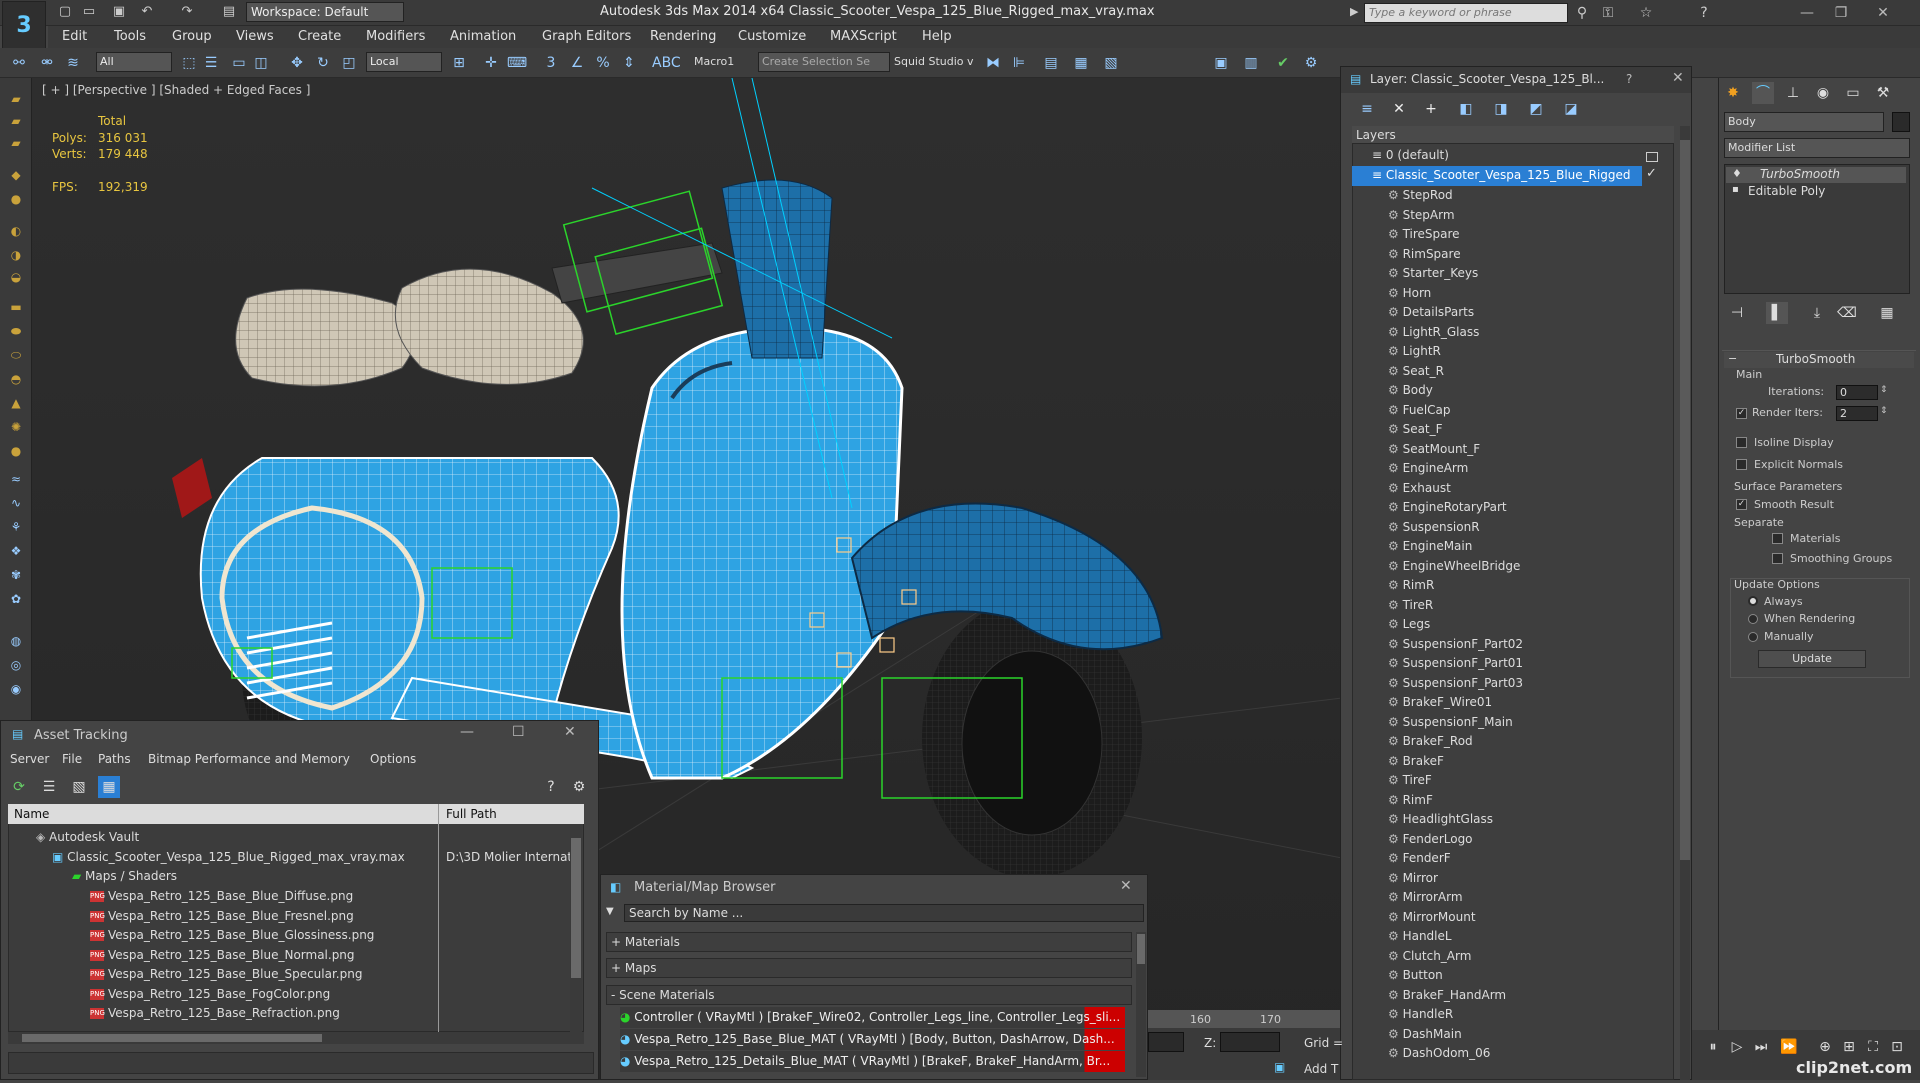  What do you see at coordinates (934, 61) in the screenshot?
I see `squid-studio-label: Squid Studio v` at bounding box center [934, 61].